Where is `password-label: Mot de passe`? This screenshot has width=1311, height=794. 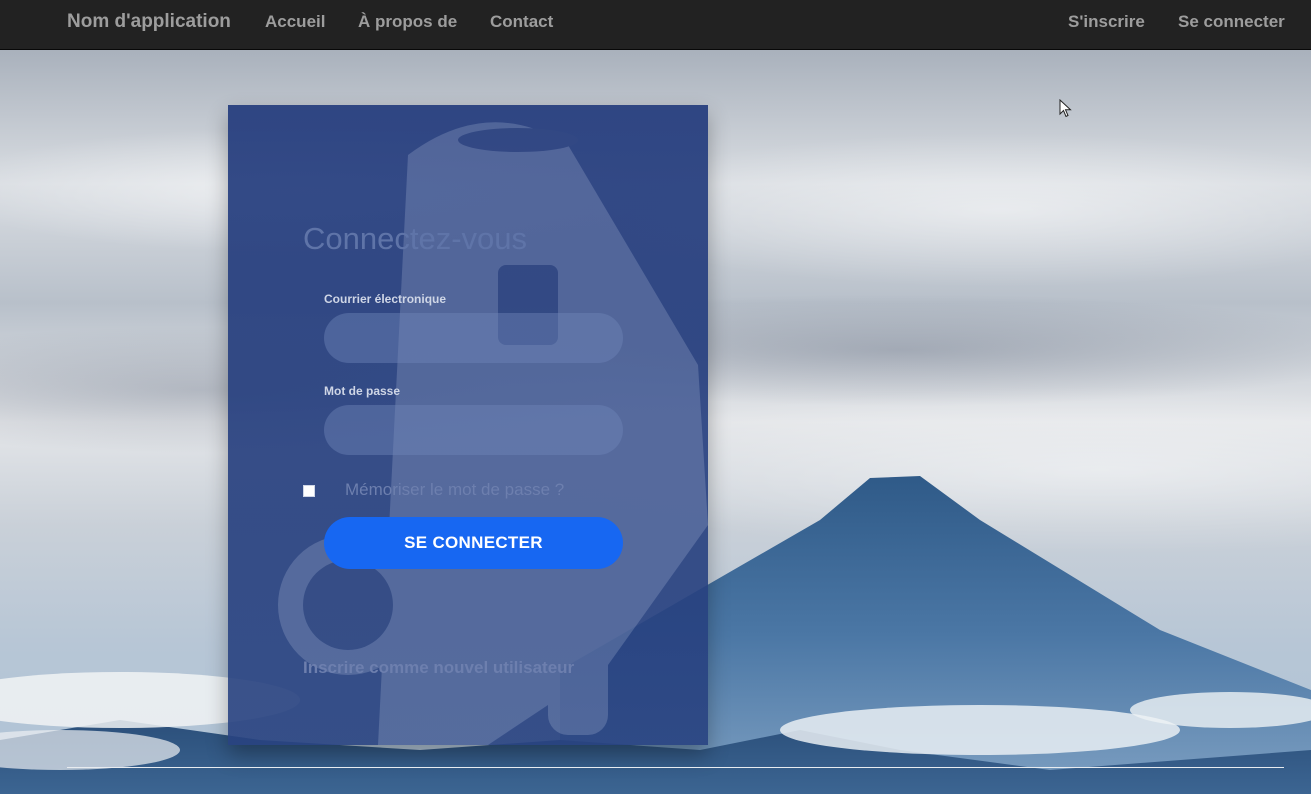
password-label: Mot de passe is located at coordinates (362, 391).